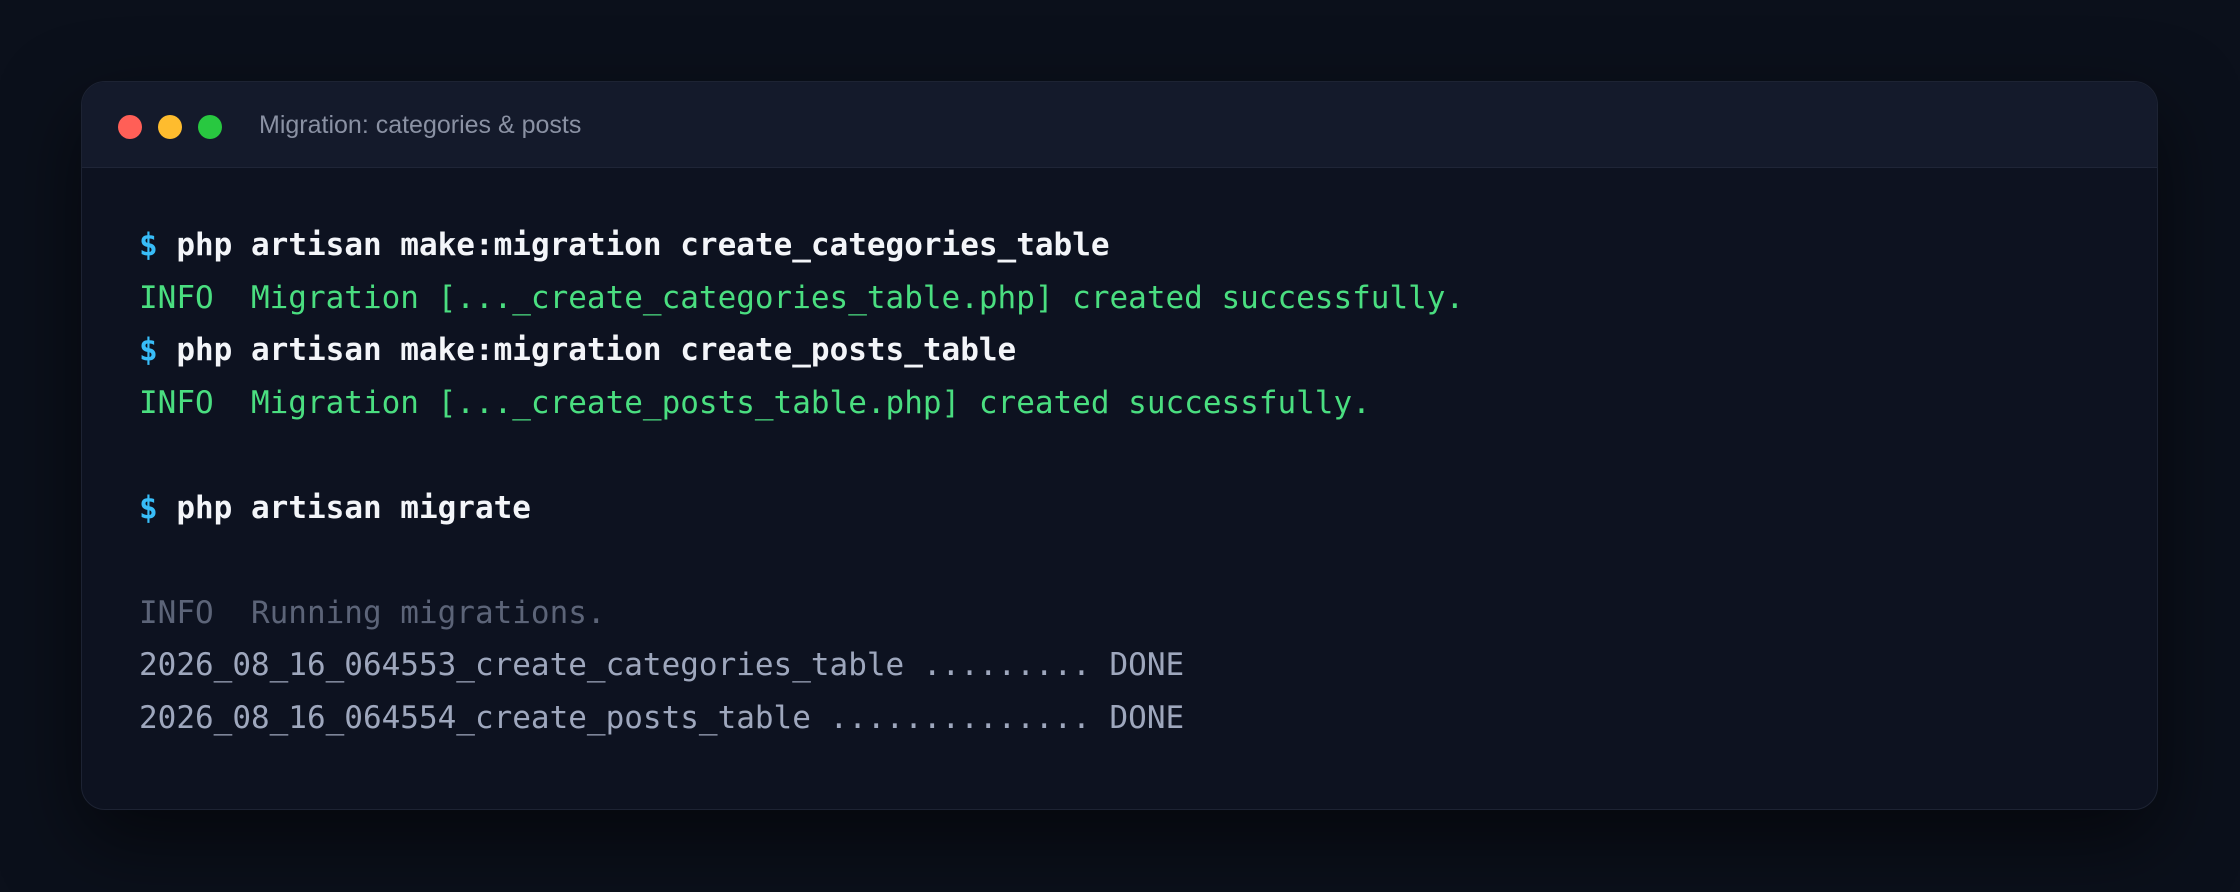 The width and height of the screenshot is (2240, 892). I want to click on title-bar: Migration: categories & posts, so click(1119, 125).